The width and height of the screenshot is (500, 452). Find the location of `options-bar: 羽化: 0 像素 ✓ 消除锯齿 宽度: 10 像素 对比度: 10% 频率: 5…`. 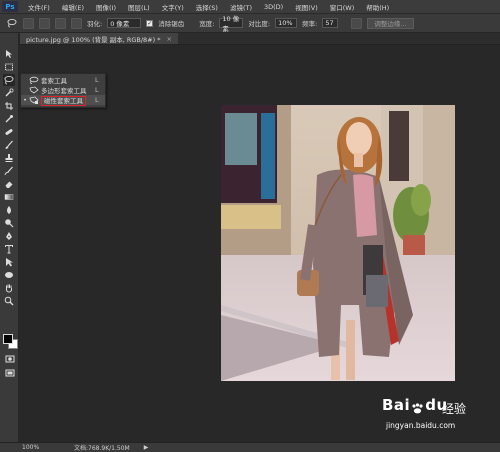

options-bar: 羽化: 0 像素 ✓ 消除锯齿 宽度: 10 像素 对比度: 10% 频率: 5… is located at coordinates (250, 23).